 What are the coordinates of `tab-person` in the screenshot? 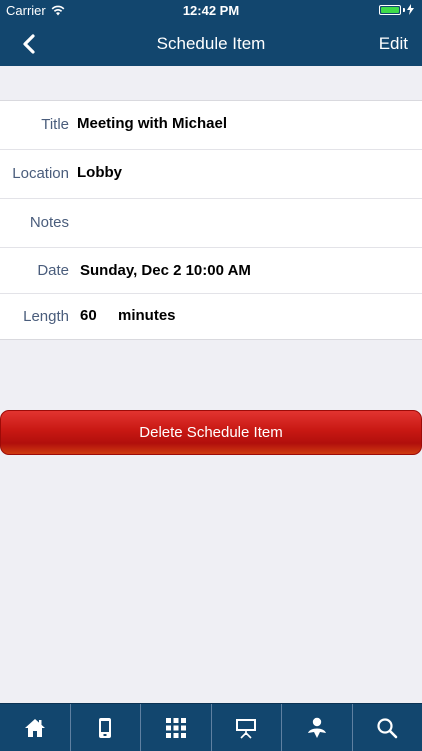 It's located at (317, 727).